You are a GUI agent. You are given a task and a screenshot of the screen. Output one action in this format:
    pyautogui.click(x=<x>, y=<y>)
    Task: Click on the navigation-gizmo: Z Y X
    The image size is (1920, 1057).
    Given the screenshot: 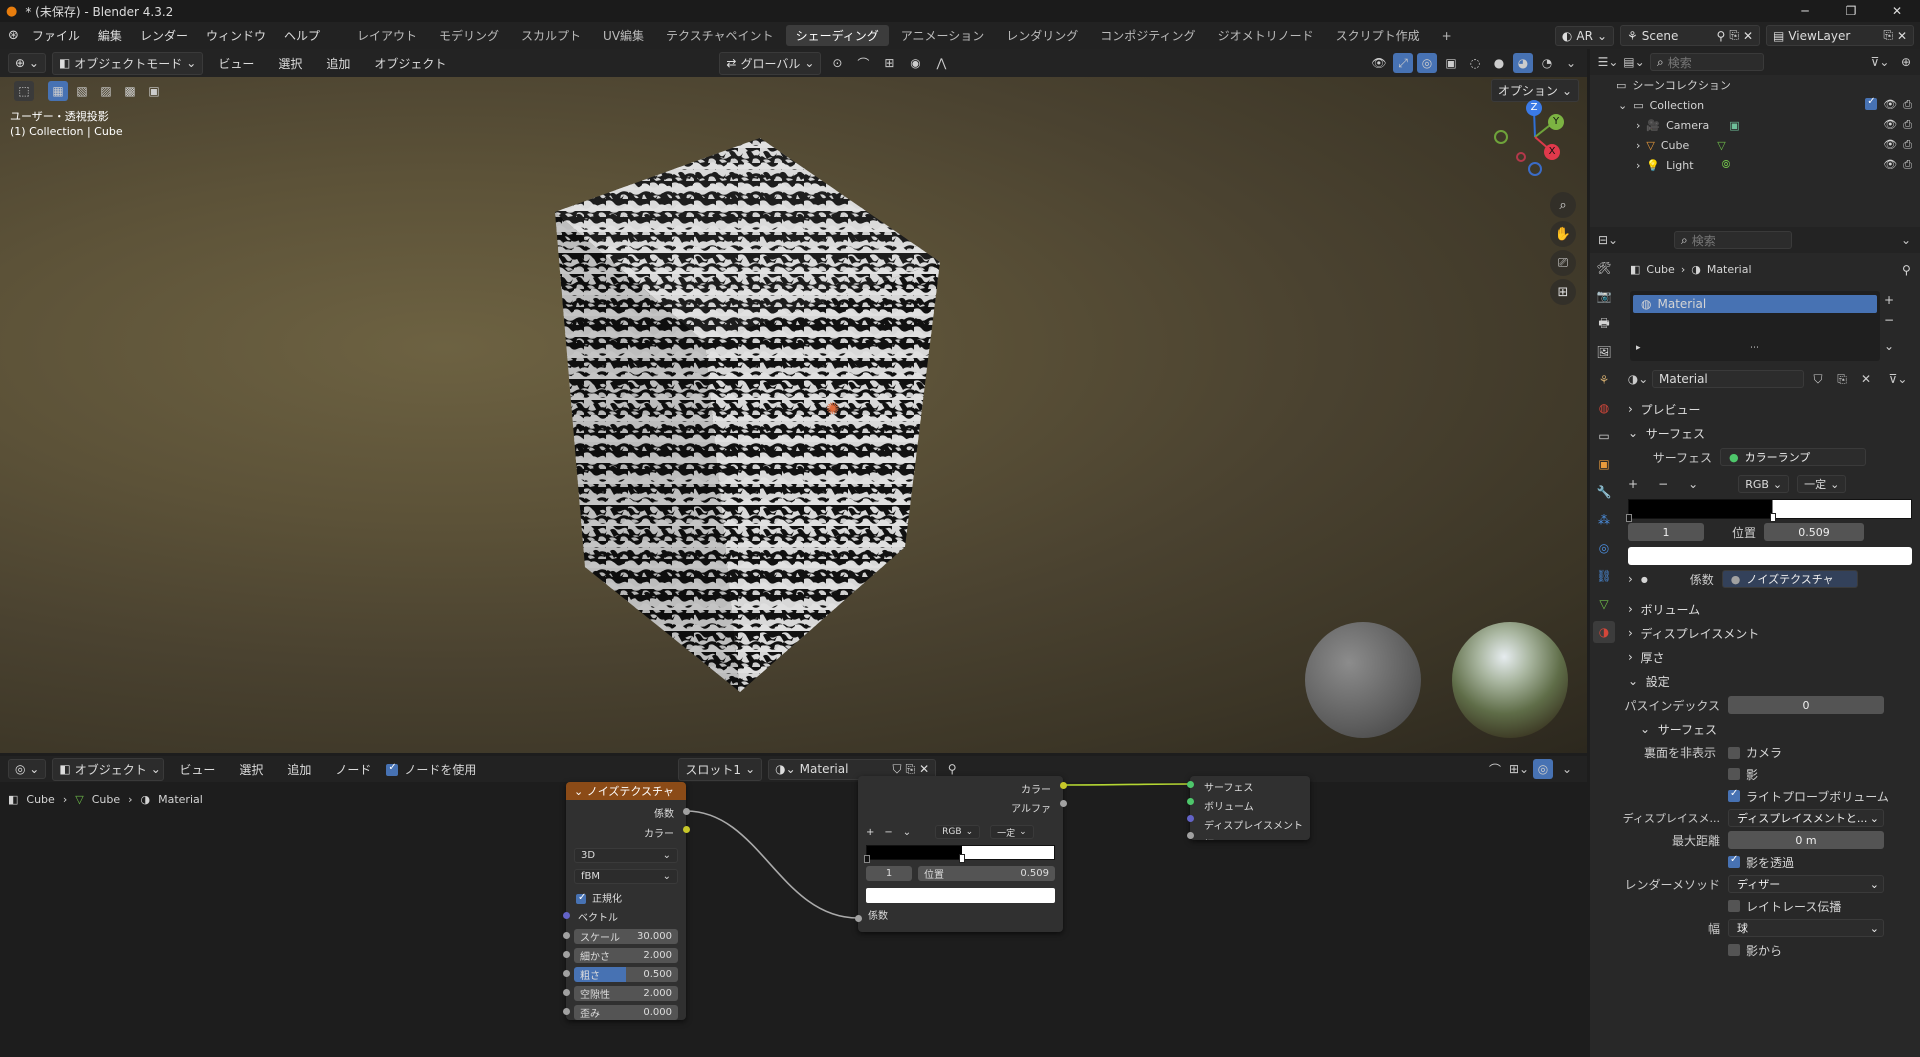 What is the action you would take?
    pyautogui.click(x=1533, y=137)
    